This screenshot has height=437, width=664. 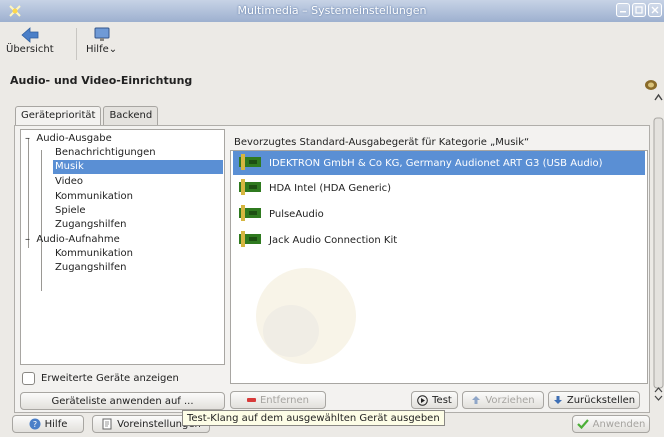 I want to click on test-button: Test, so click(x=434, y=400).